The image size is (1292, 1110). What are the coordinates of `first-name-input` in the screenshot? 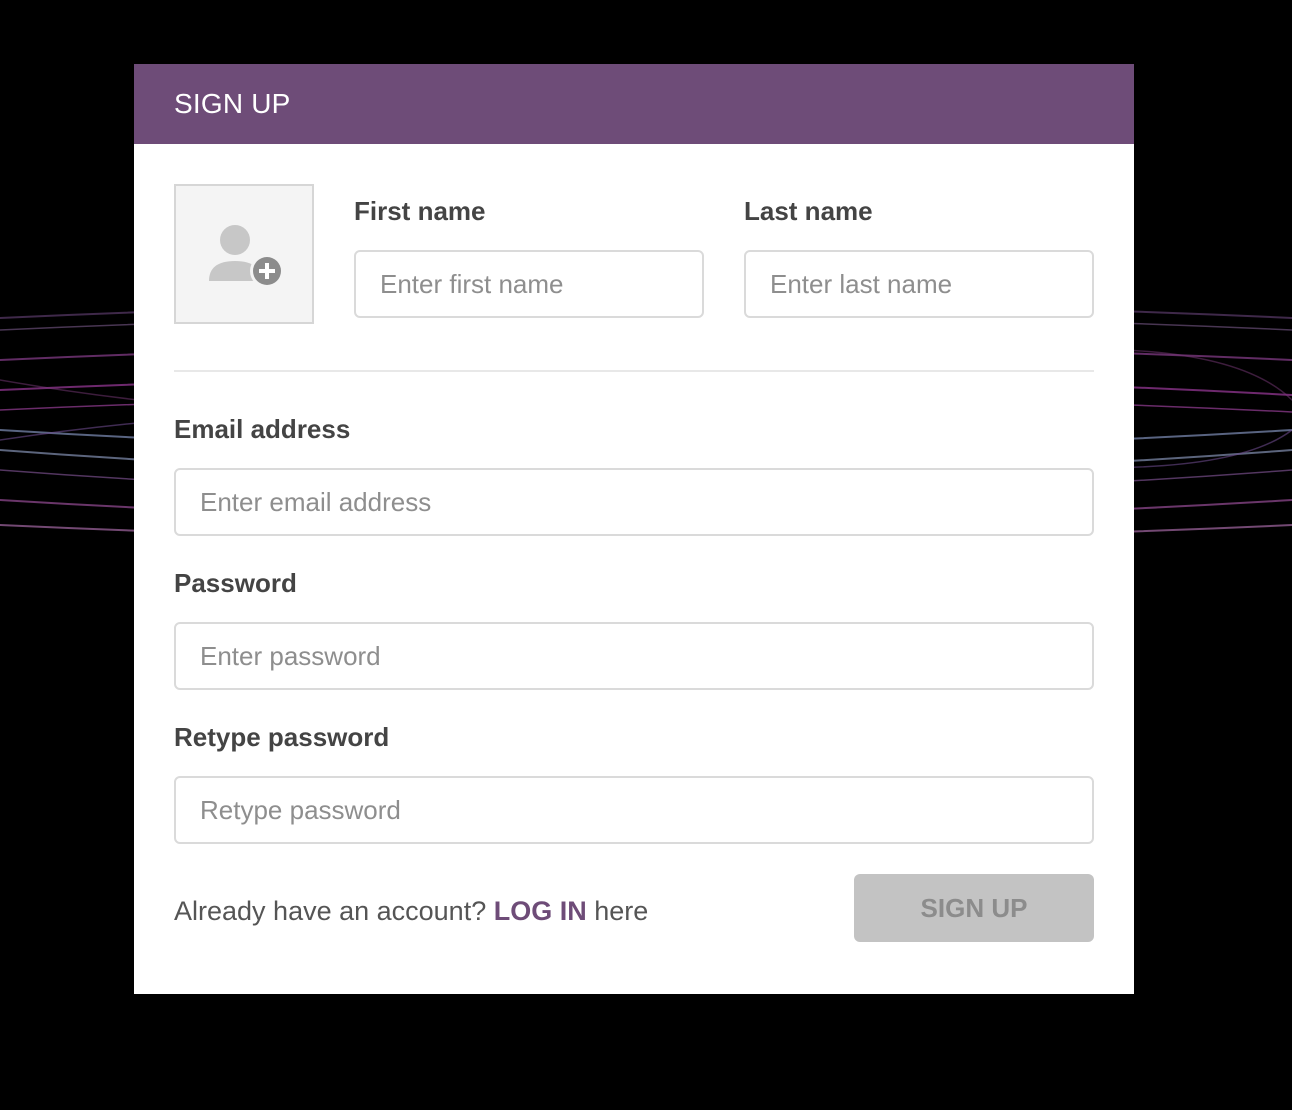 It's located at (529, 284).